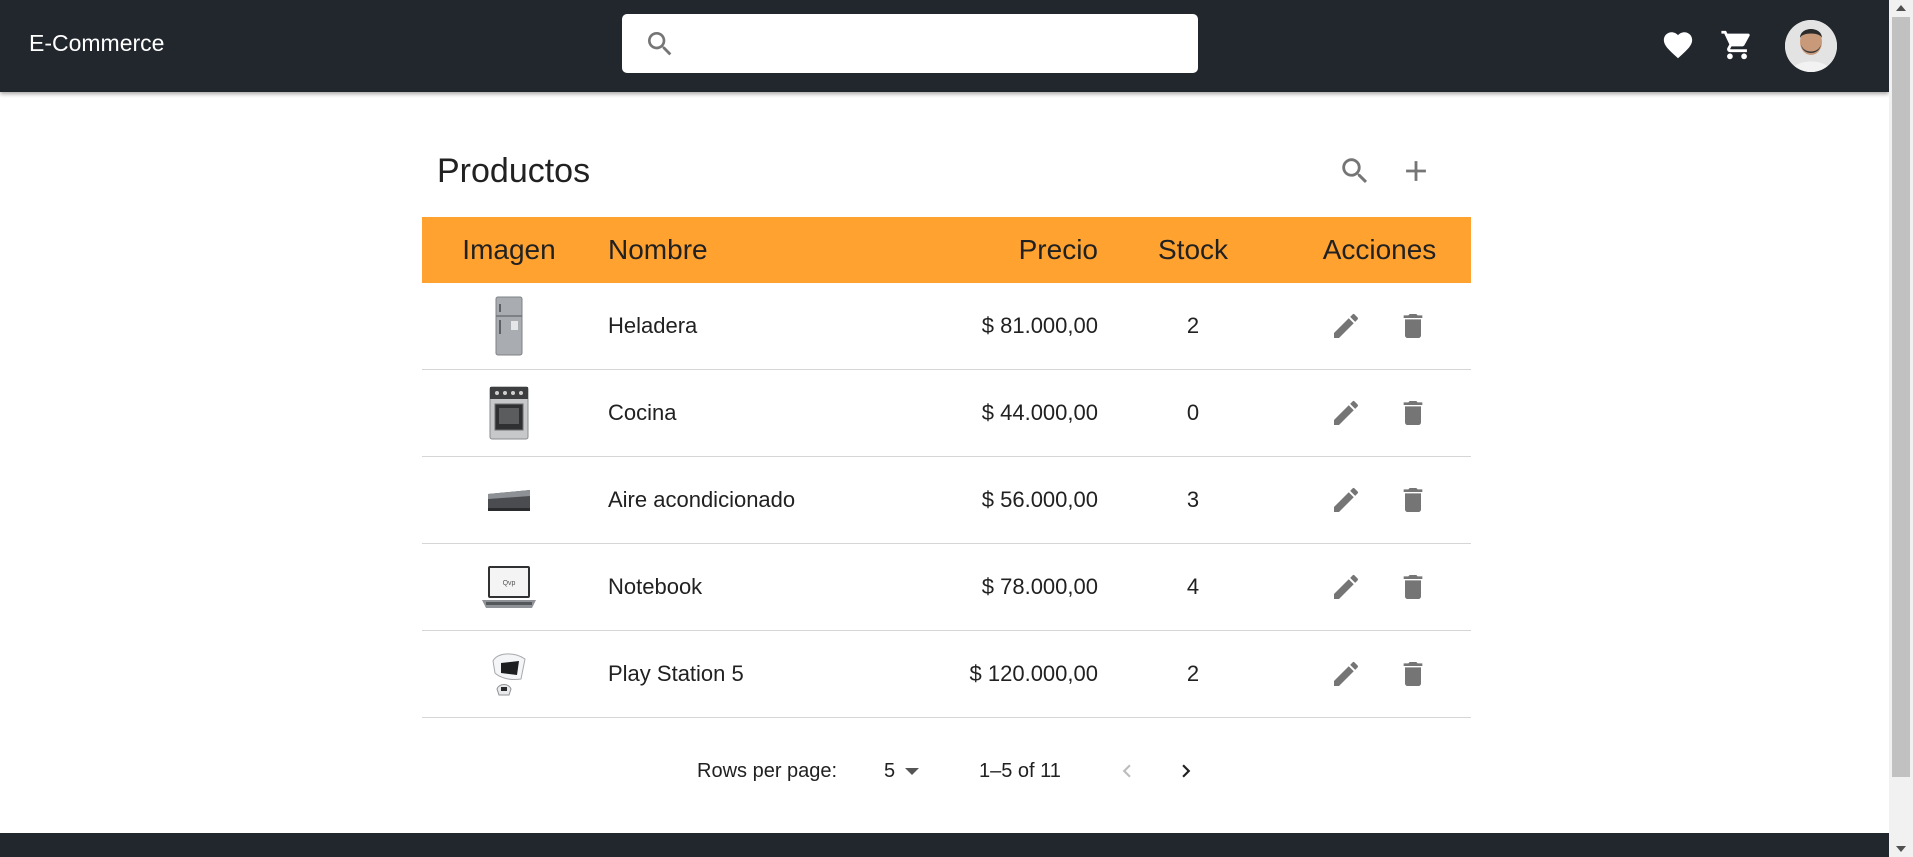 The image size is (1913, 857). Describe the element at coordinates (96, 43) in the screenshot. I see `brand-title: E-Commerce` at that location.